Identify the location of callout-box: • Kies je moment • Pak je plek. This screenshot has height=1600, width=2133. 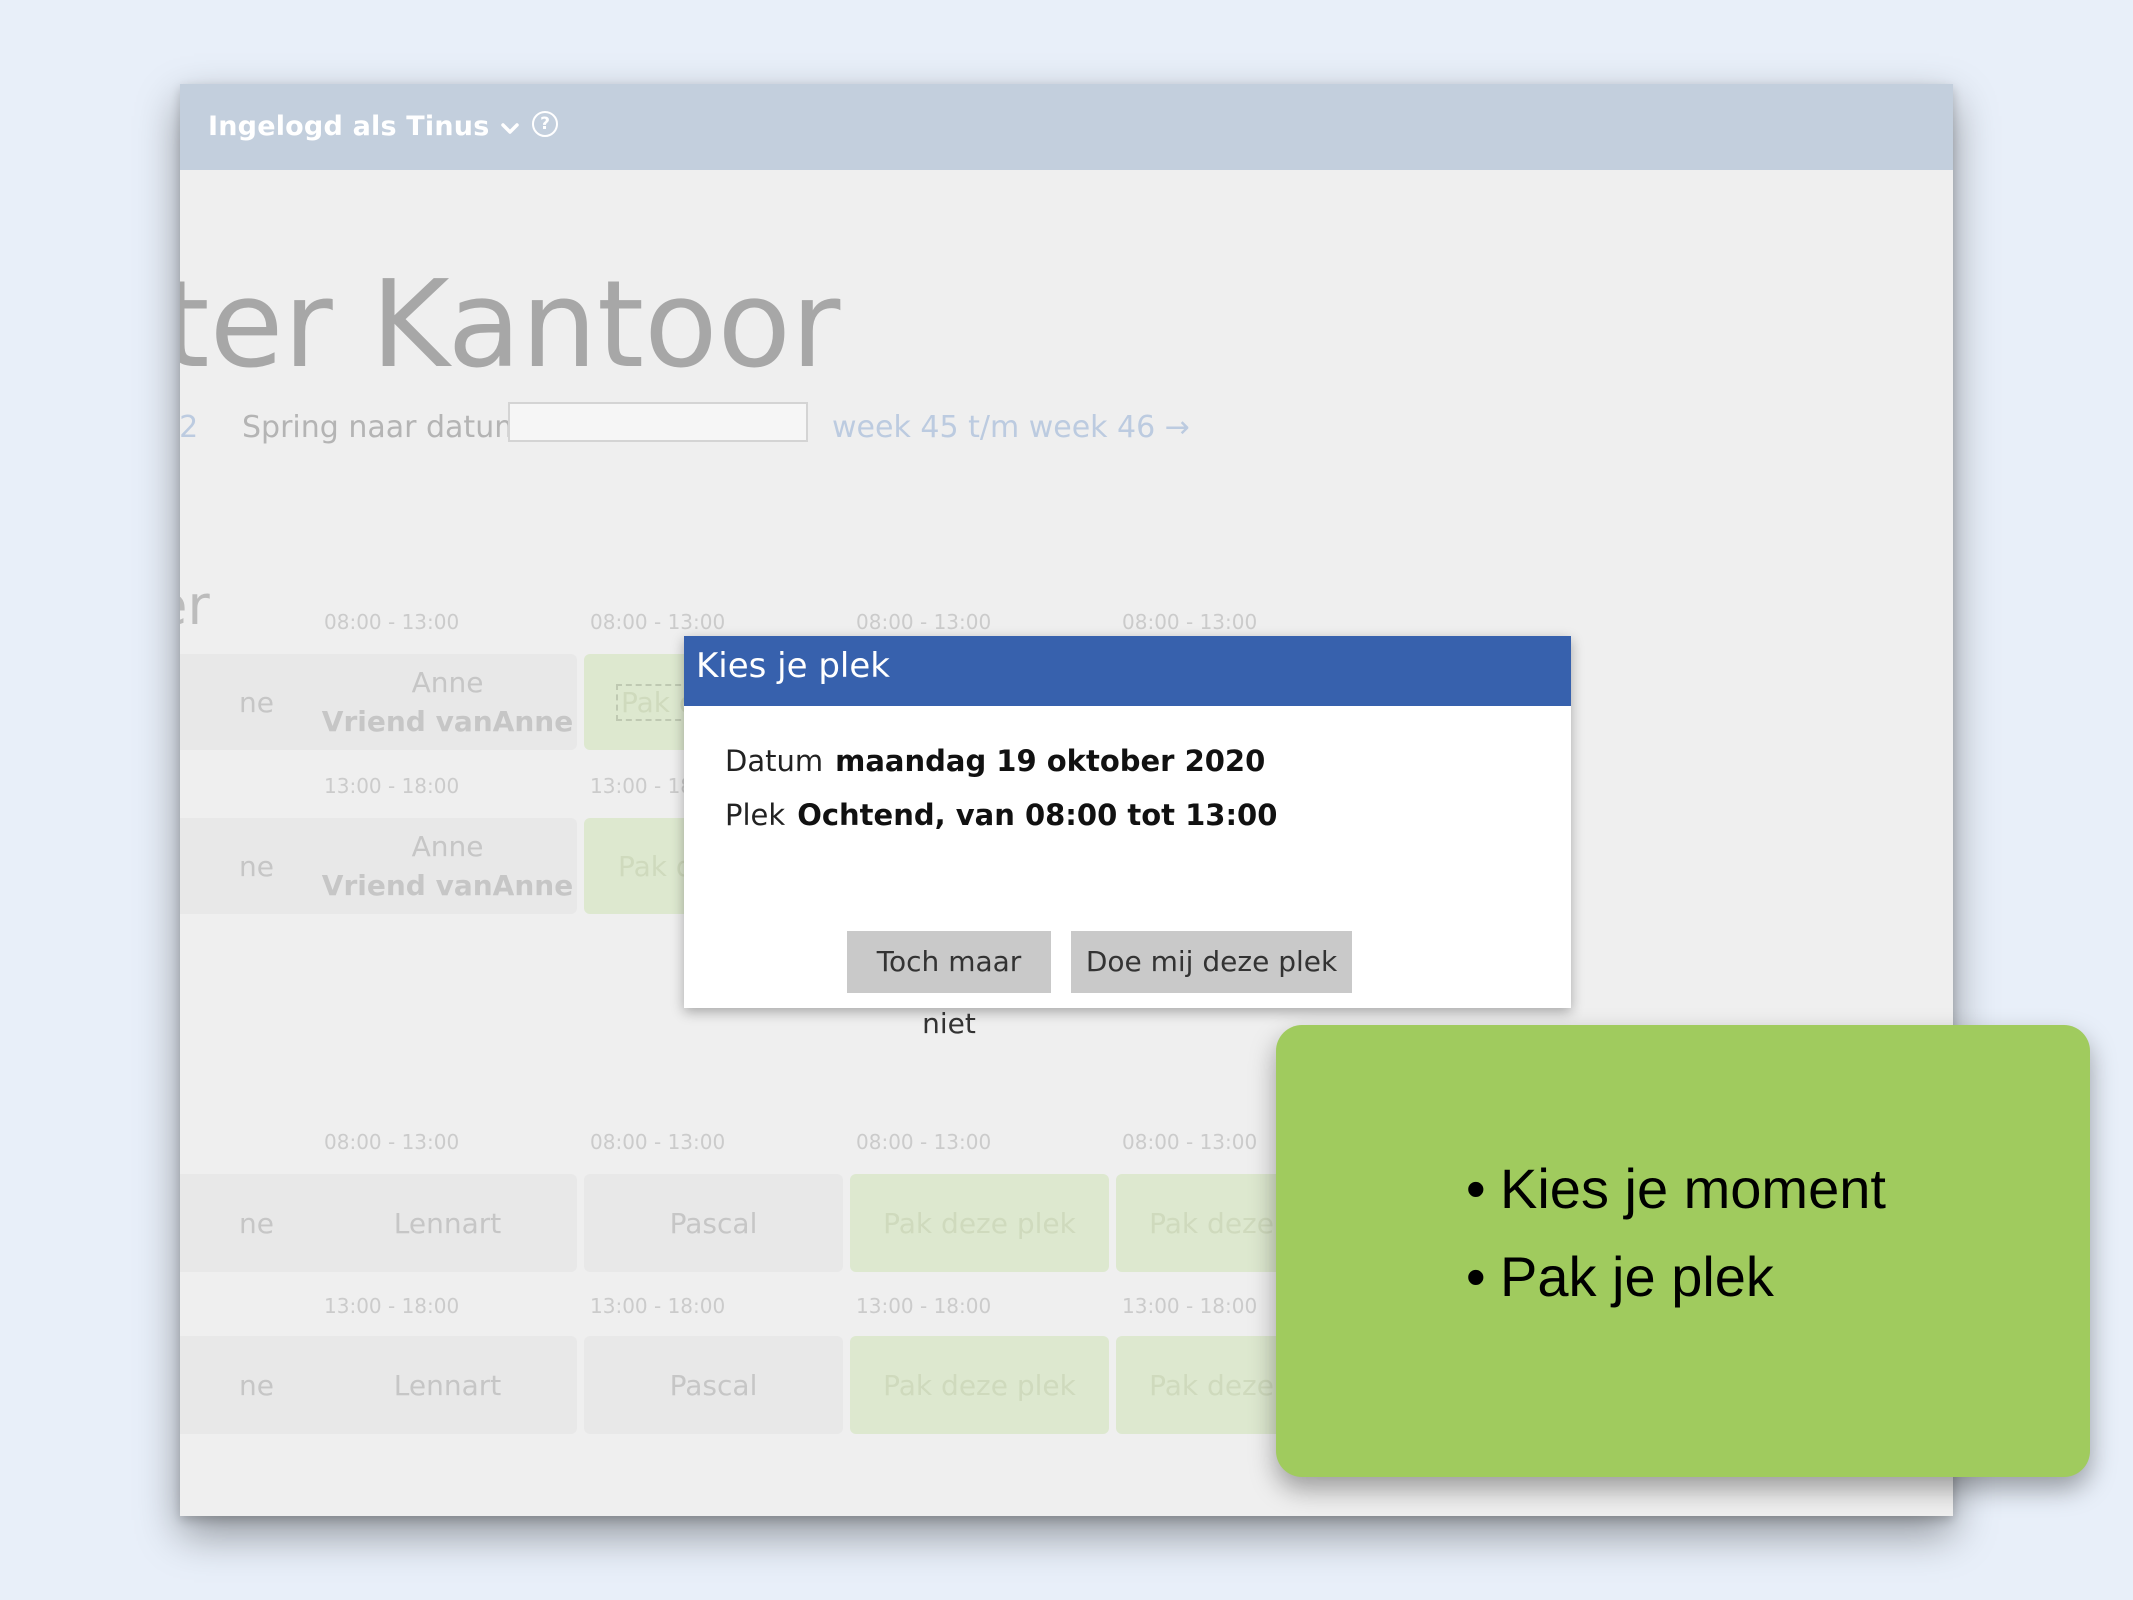
(1683, 1251).